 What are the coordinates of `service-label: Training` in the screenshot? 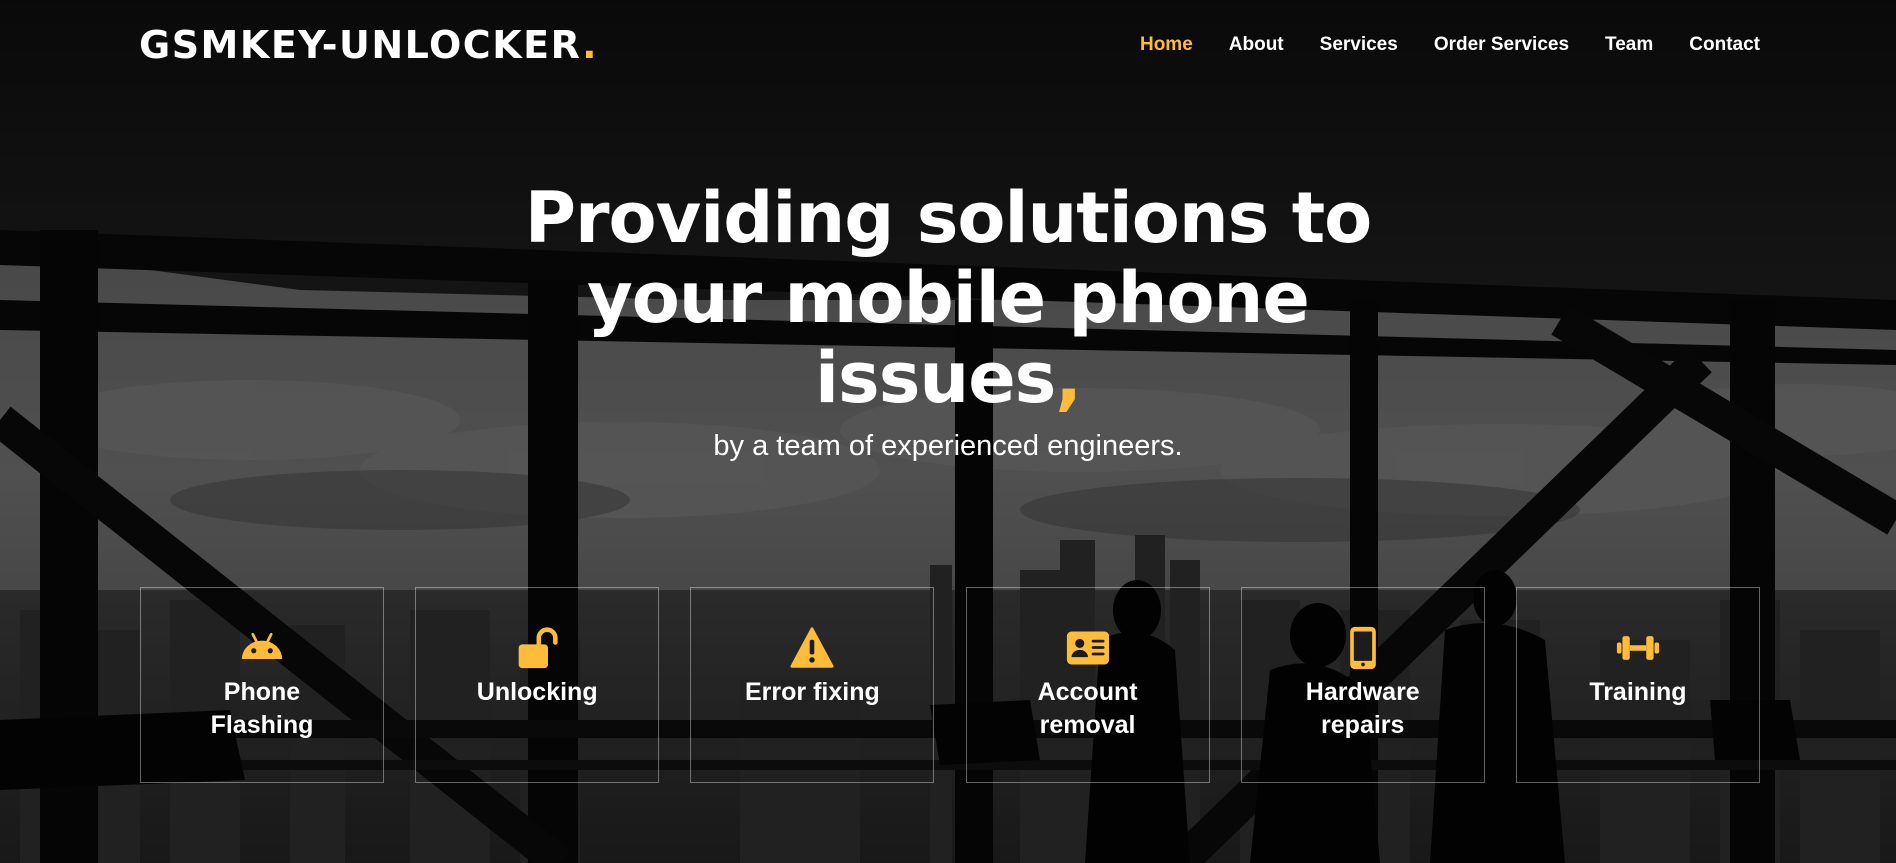 It's located at (1638, 692).